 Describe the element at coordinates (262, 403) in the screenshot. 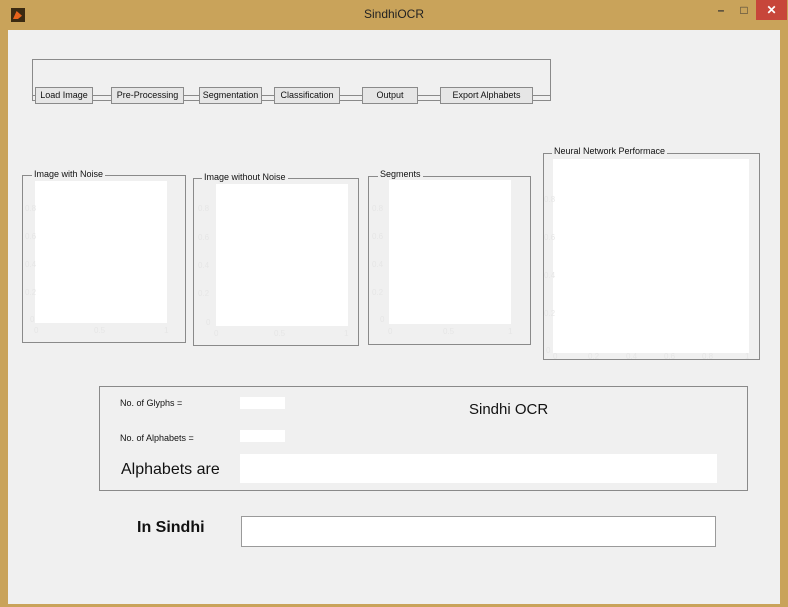

I see `glyphs-count-field` at that location.